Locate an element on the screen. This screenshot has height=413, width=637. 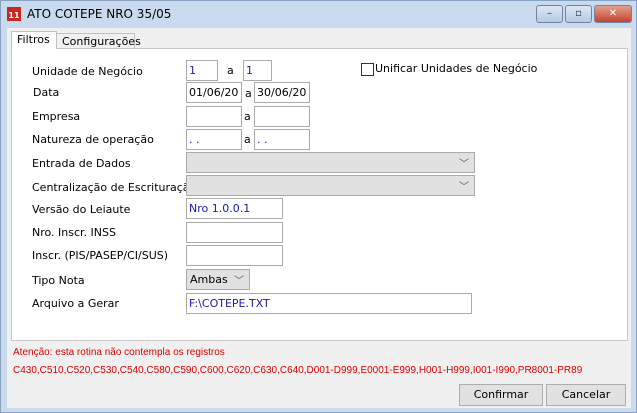
empresa-sep: a is located at coordinates (247, 116).